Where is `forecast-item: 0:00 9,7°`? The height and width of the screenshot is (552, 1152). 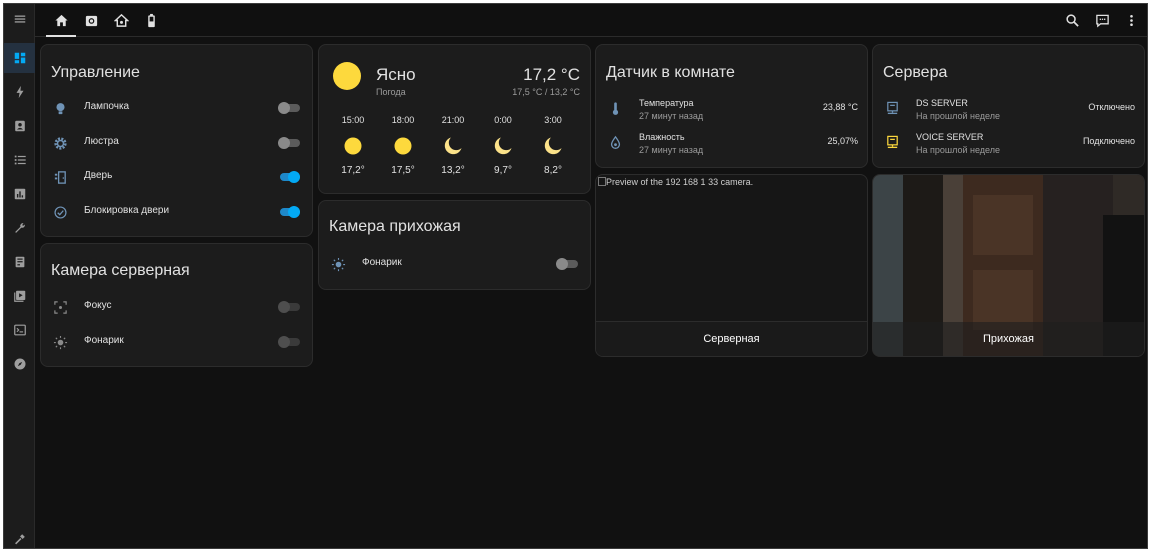
forecast-item: 0:00 9,7° is located at coordinates (503, 145).